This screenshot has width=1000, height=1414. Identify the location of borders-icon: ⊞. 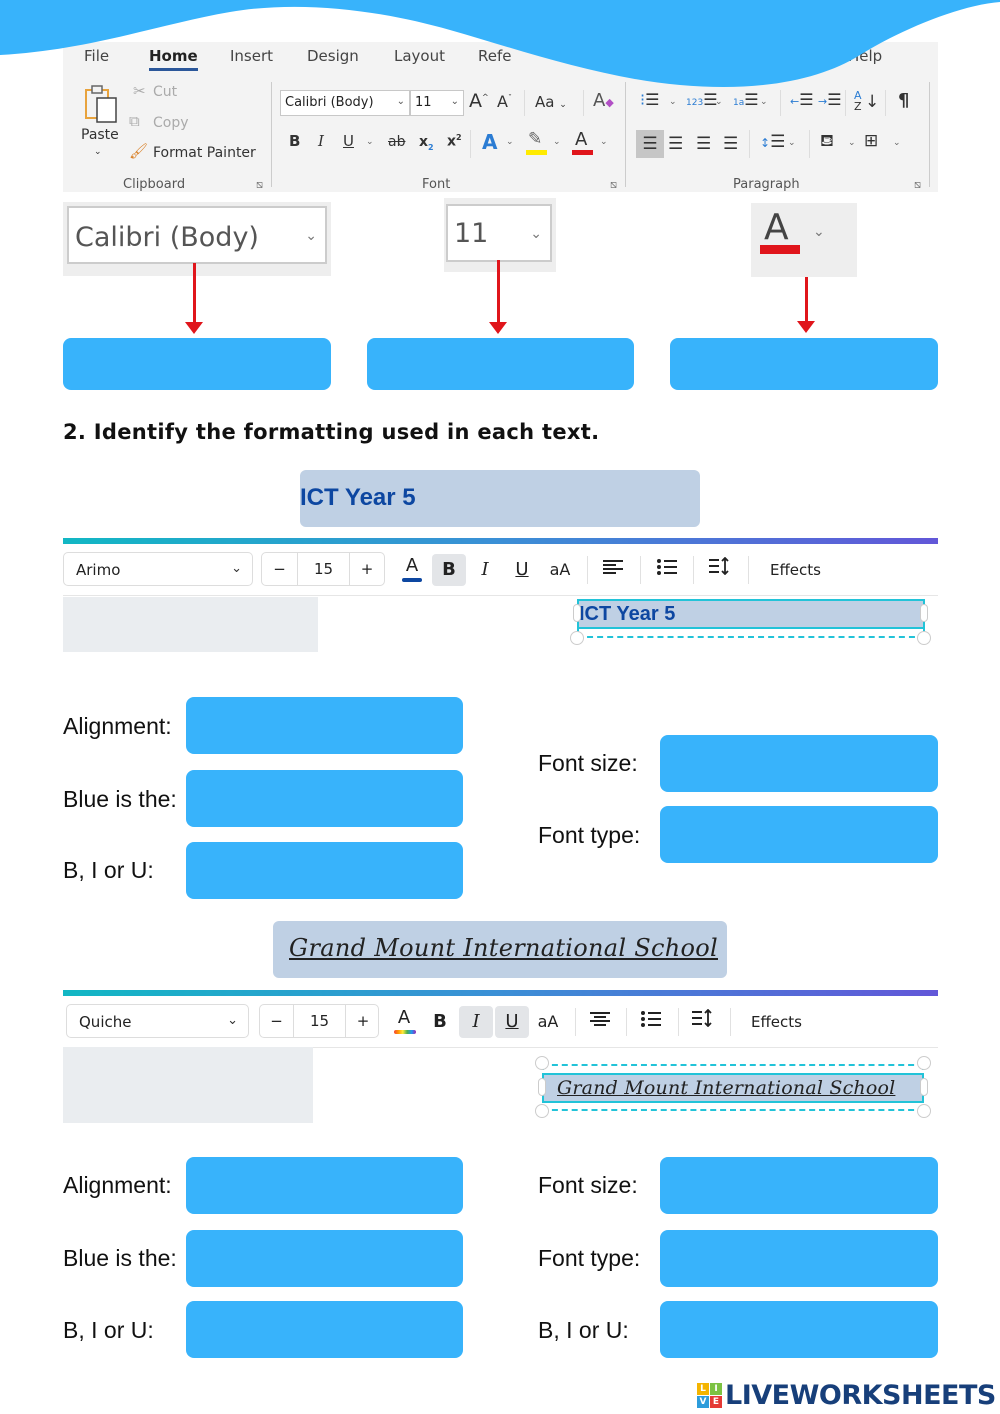
(871, 141).